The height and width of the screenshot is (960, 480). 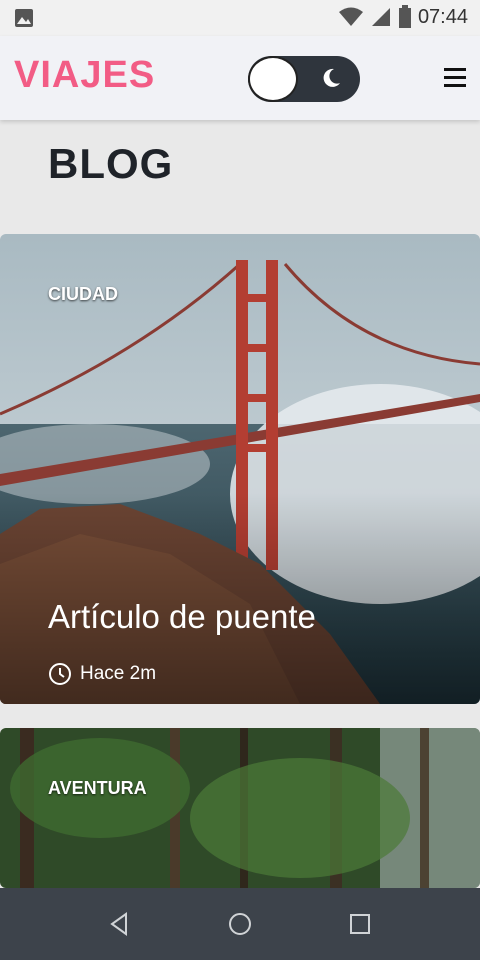 What do you see at coordinates (273, 79) in the screenshot?
I see `toggle-knob` at bounding box center [273, 79].